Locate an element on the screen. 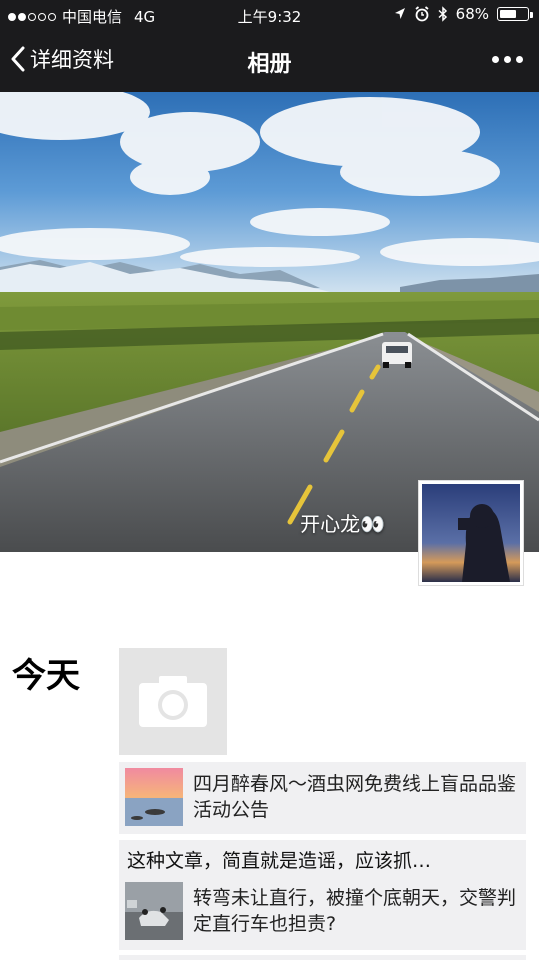  car-accident-image is located at coordinates (154, 911).